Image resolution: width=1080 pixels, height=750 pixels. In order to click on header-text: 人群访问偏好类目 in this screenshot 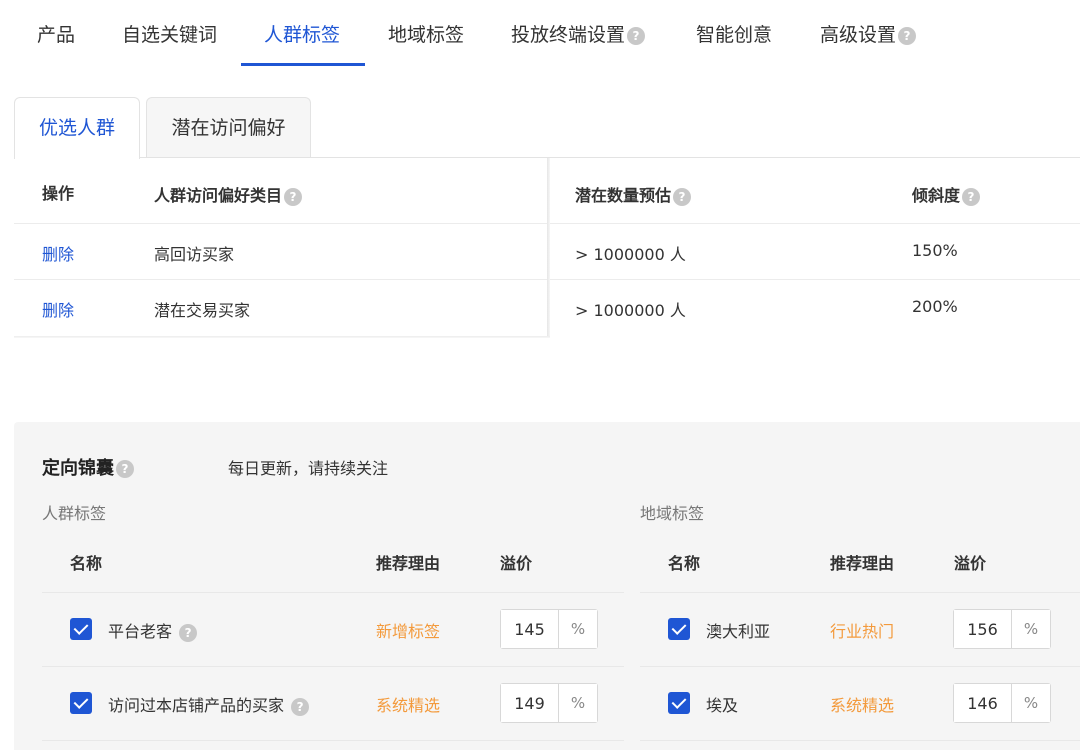, I will do `click(218, 195)`.